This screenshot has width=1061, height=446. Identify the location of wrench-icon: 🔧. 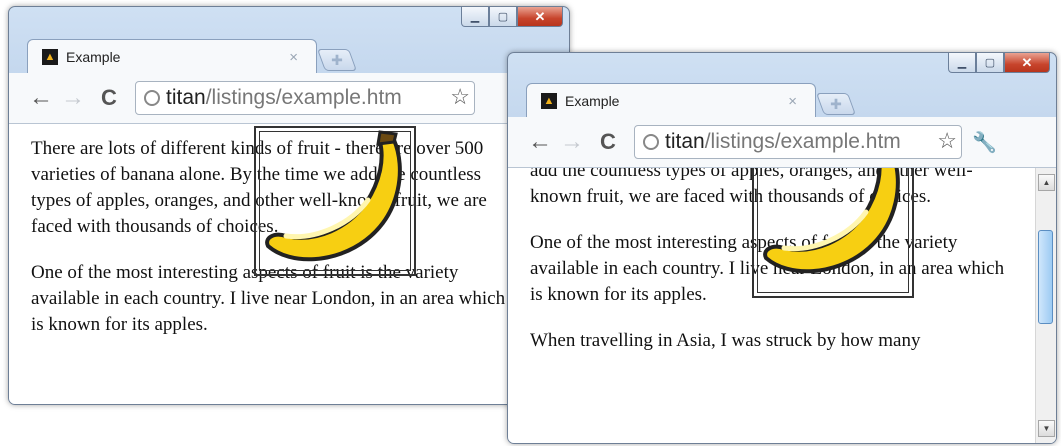
(984, 142).